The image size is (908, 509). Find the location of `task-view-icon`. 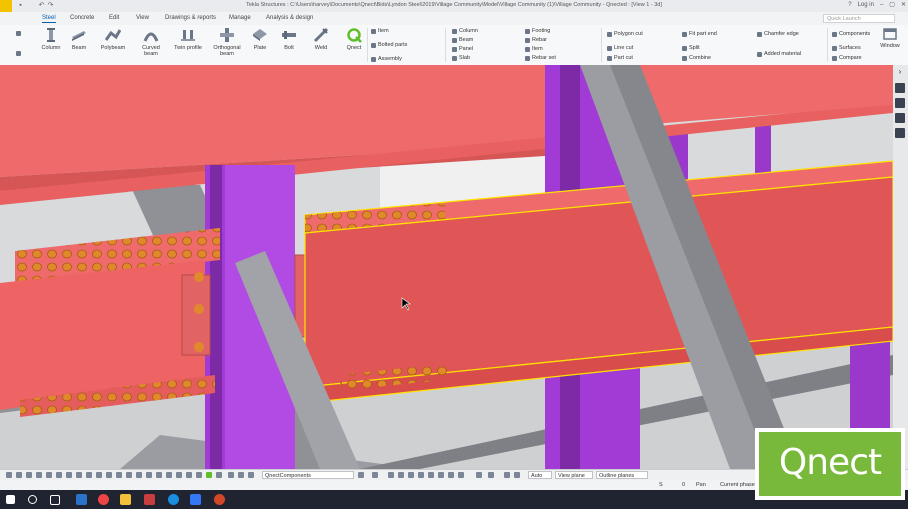

task-view-icon is located at coordinates (55, 500).